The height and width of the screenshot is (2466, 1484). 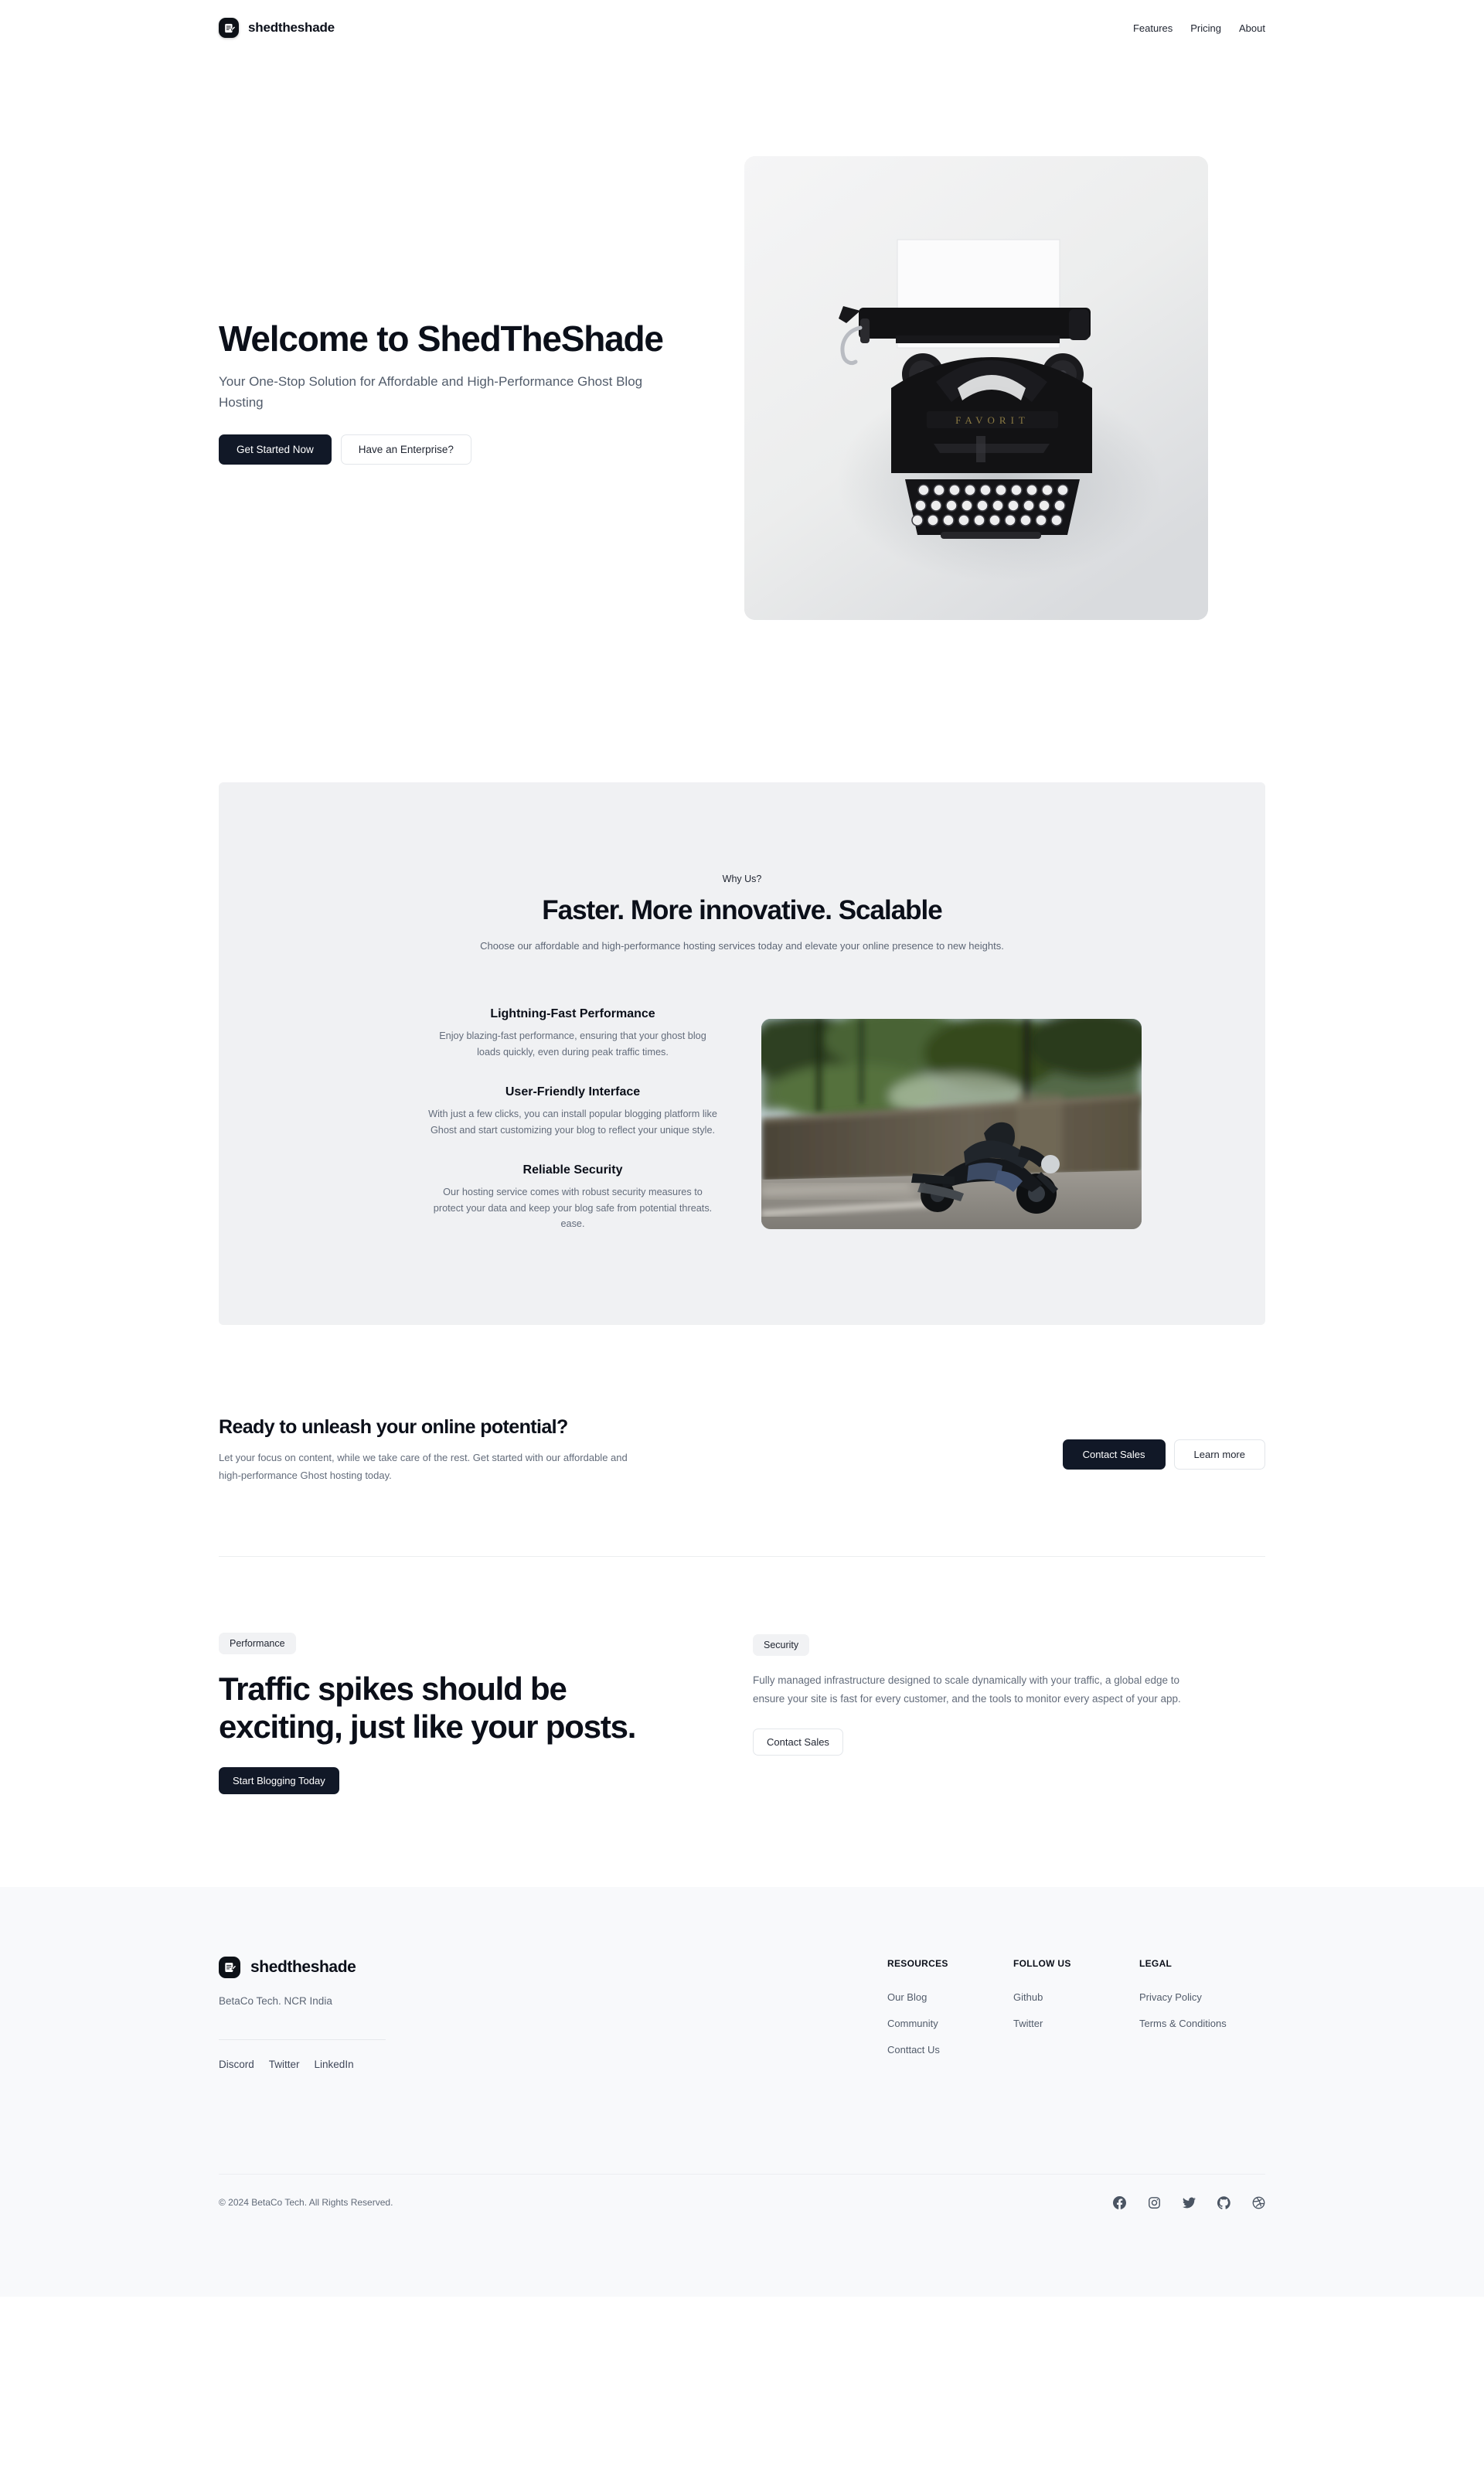 What do you see at coordinates (334, 2064) in the screenshot?
I see `footer-link-linkedin: LinkedIn` at bounding box center [334, 2064].